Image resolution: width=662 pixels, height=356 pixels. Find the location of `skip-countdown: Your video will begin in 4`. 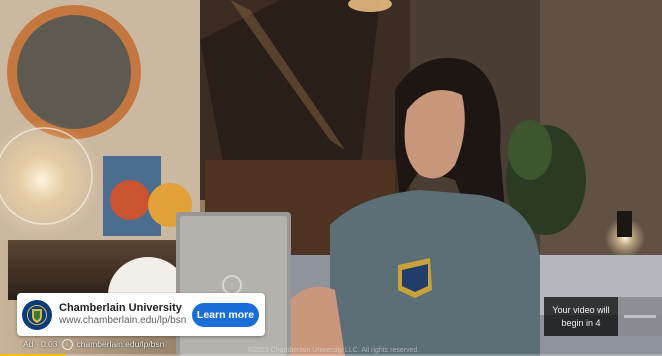

skip-countdown: Your video will begin in 4 is located at coordinates (581, 316).